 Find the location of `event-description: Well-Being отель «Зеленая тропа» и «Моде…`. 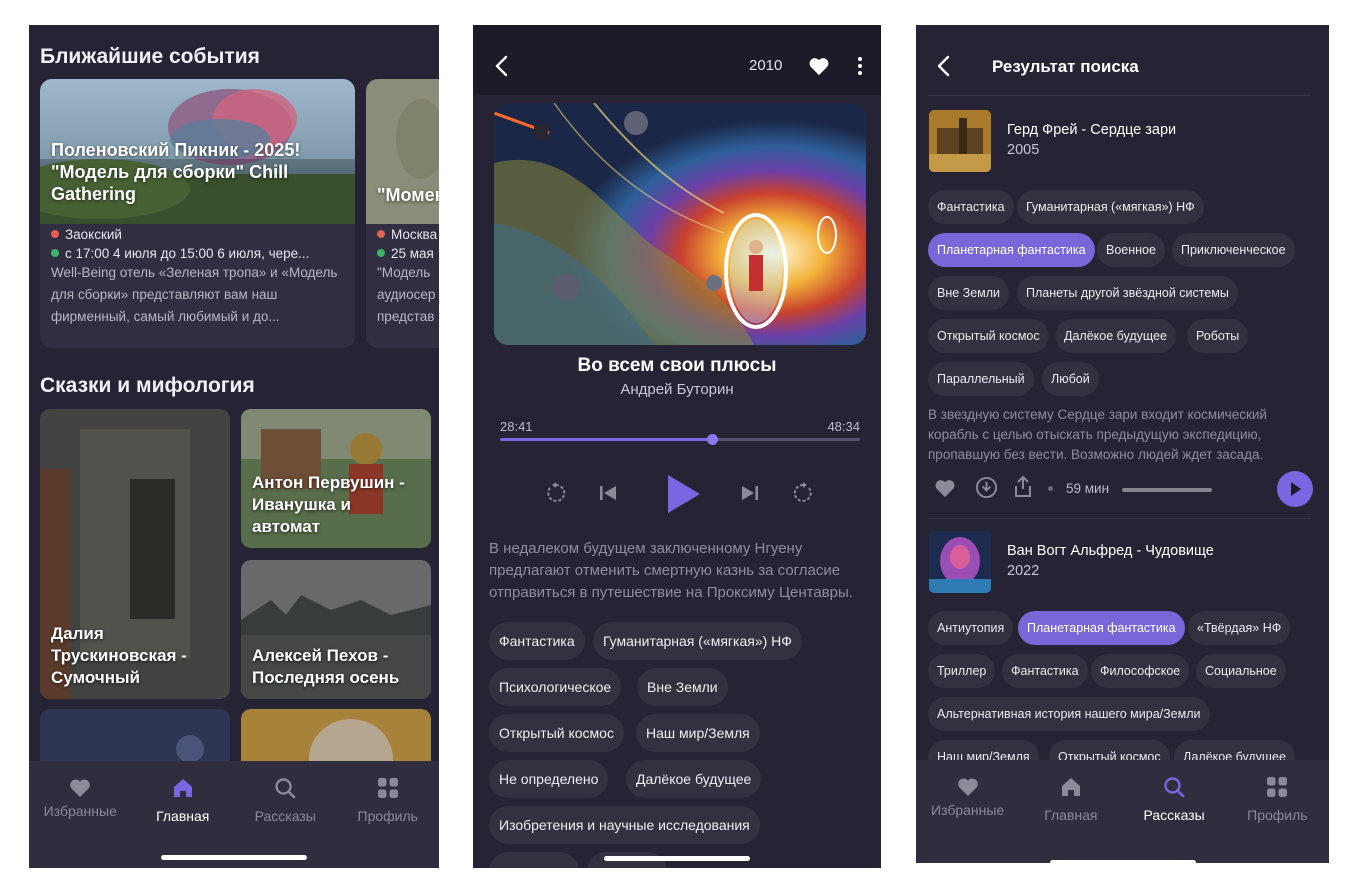

event-description: Well-Being отель «Зеленая тропа» и «Моде… is located at coordinates (194, 294).